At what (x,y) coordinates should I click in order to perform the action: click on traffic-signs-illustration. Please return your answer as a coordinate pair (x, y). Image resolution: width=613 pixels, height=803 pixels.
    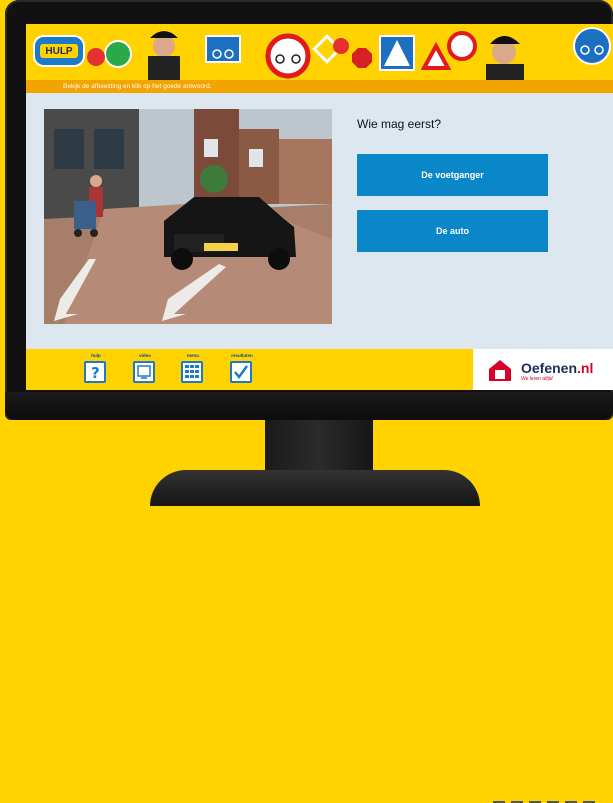
    Looking at the image, I should click on (322, 53).